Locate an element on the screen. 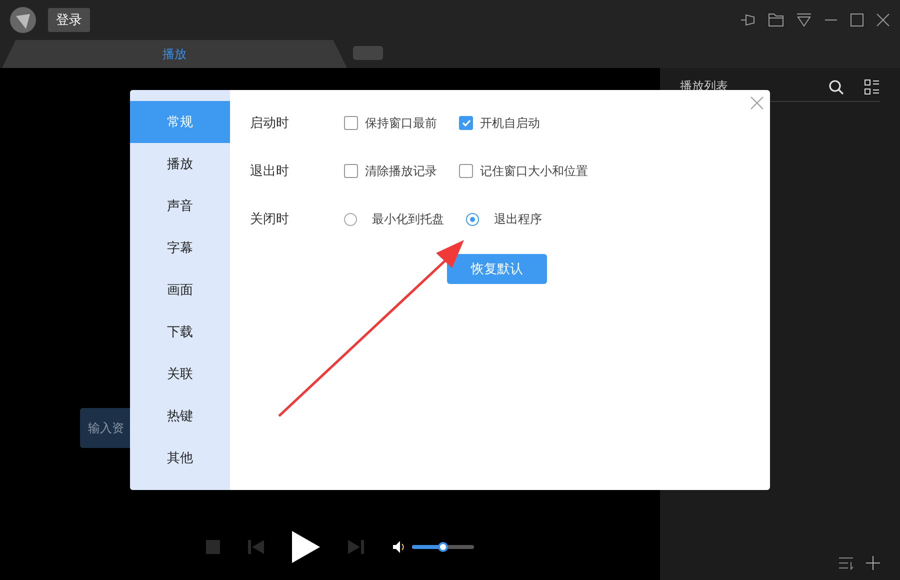 The height and width of the screenshot is (580, 900). maximize-icon is located at coordinates (857, 20).